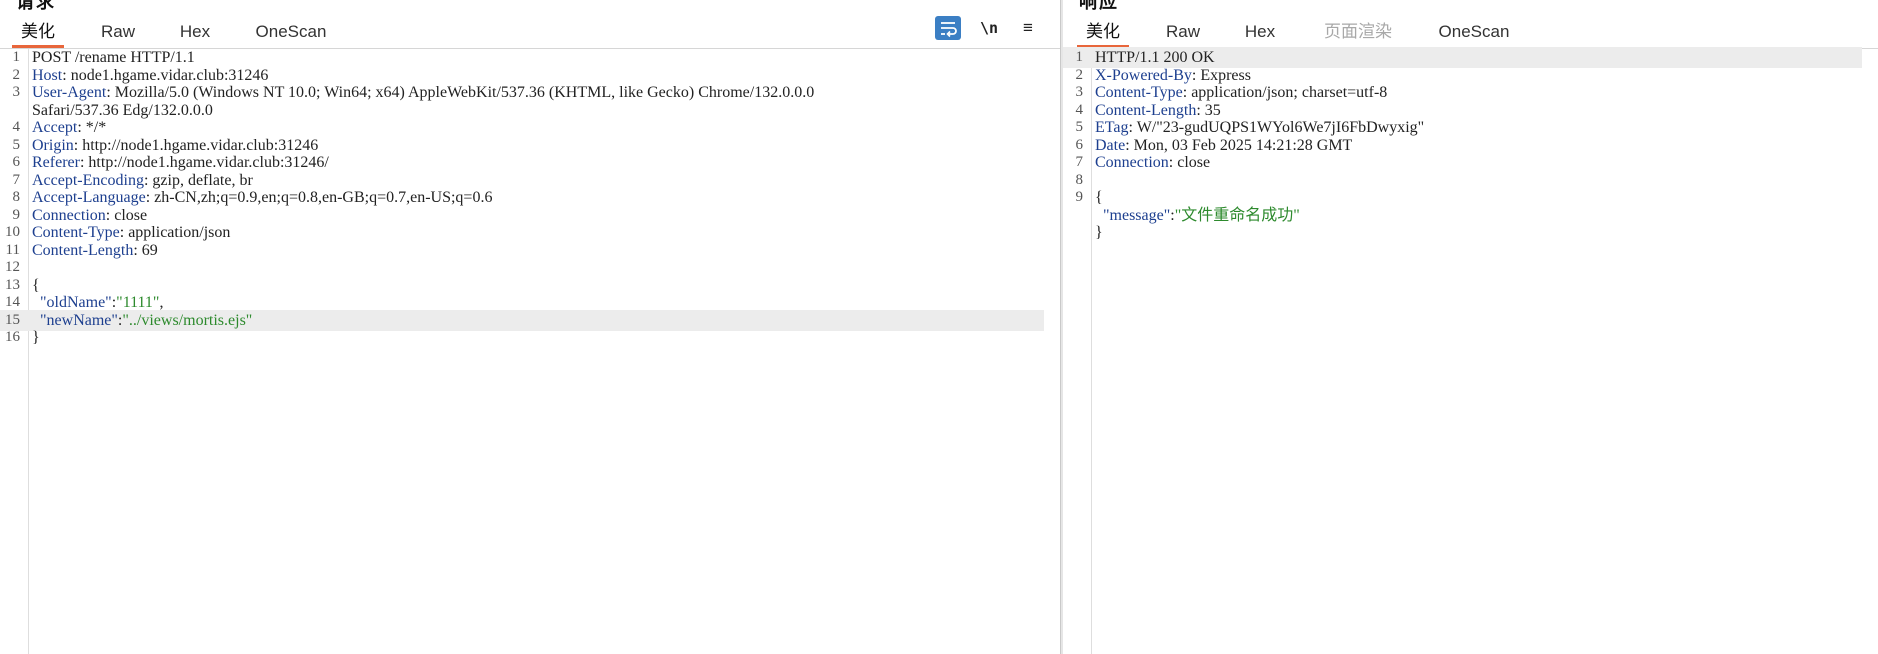 This screenshot has height=654, width=1878. Describe the element at coordinates (89, 197) in the screenshot. I see `header-name: Accept-Language` at that location.